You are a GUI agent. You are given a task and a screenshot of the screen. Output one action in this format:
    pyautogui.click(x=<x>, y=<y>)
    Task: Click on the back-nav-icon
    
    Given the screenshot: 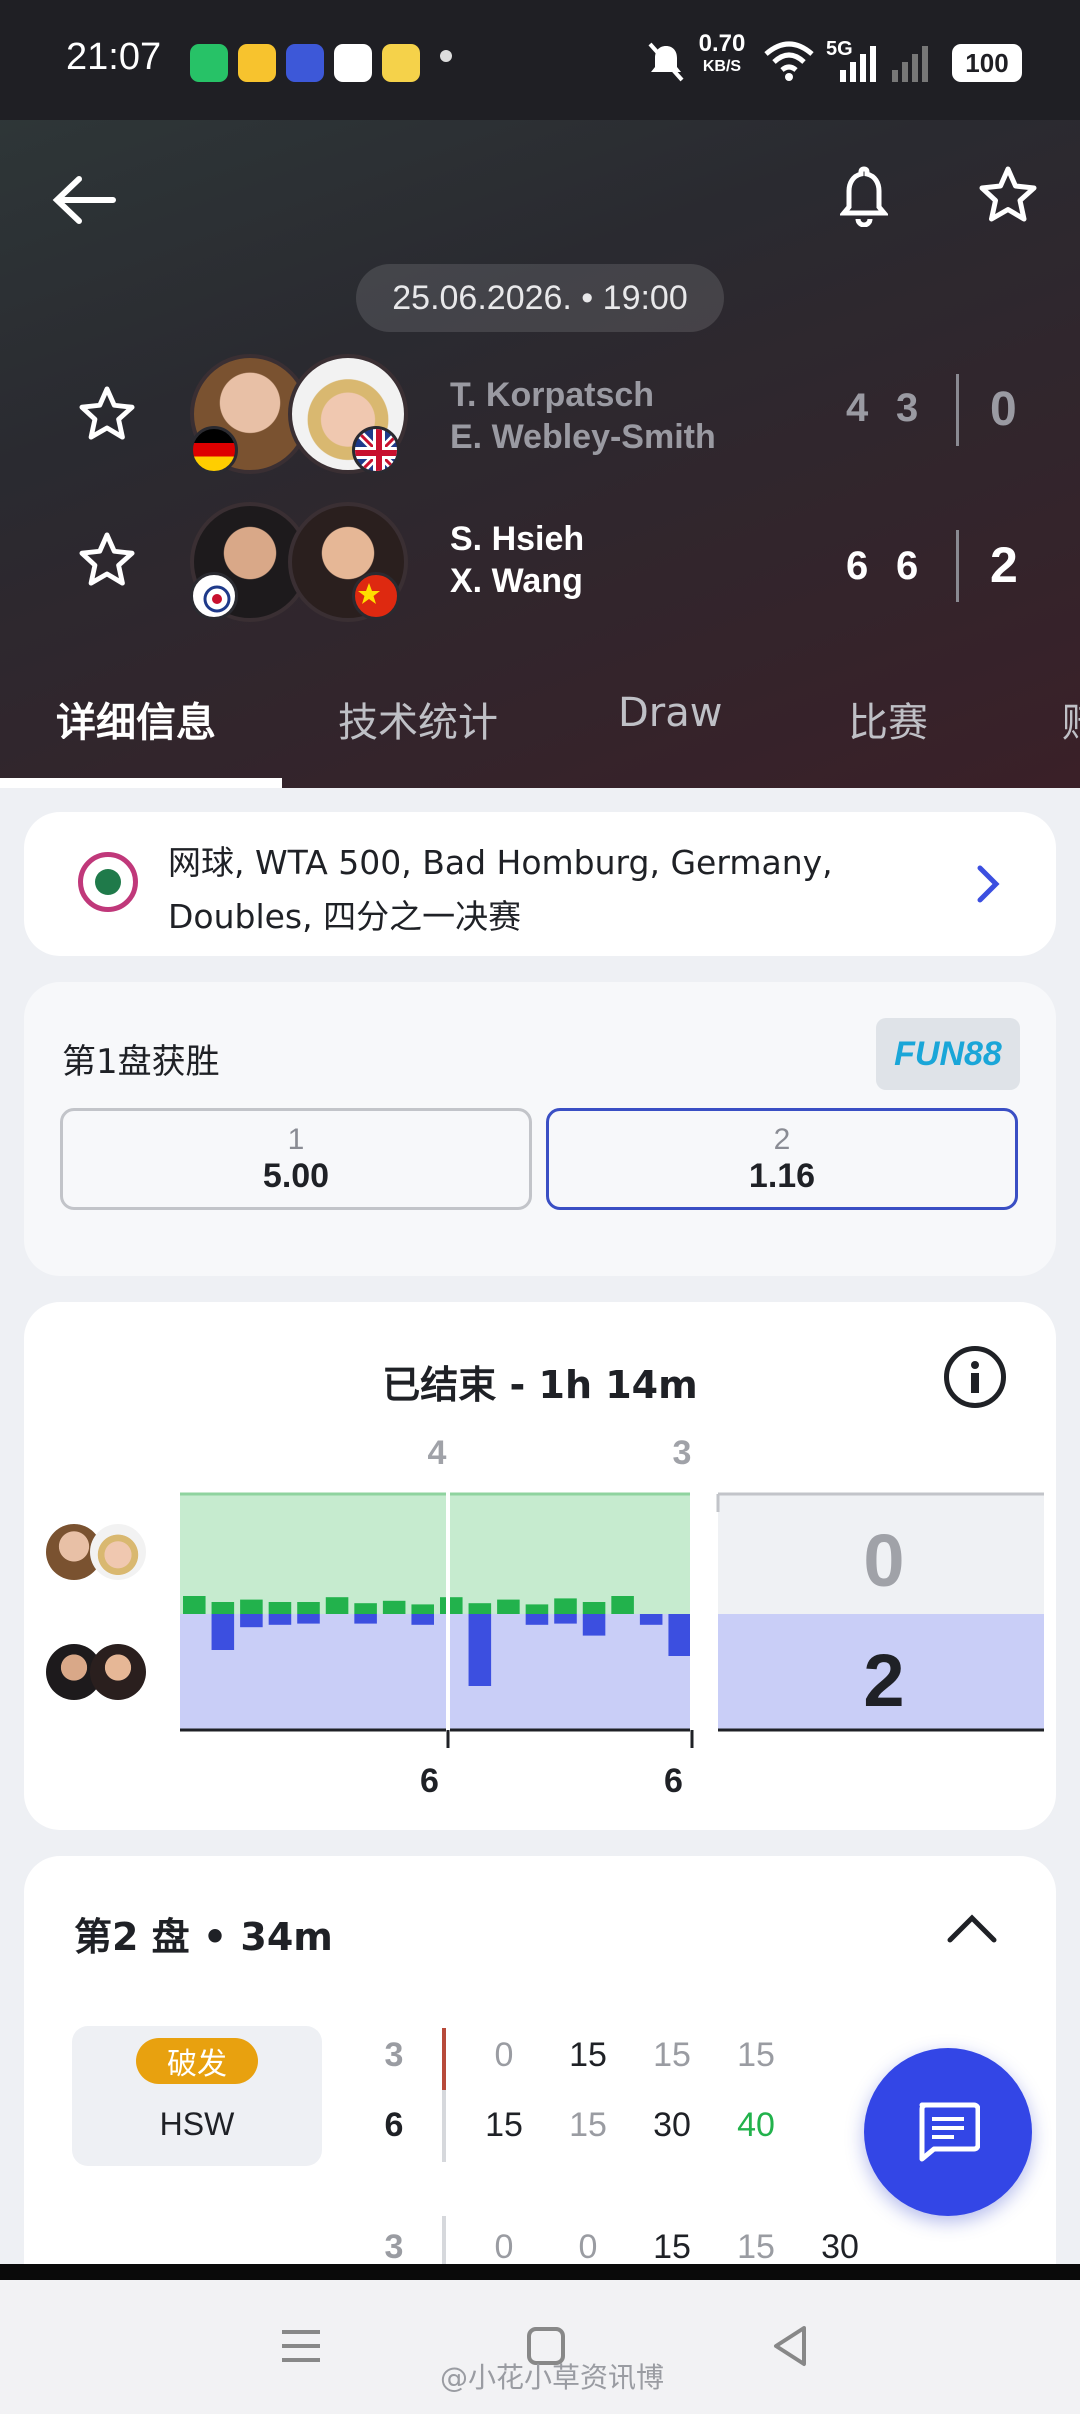 What is the action you would take?
    pyautogui.click(x=790, y=2346)
    